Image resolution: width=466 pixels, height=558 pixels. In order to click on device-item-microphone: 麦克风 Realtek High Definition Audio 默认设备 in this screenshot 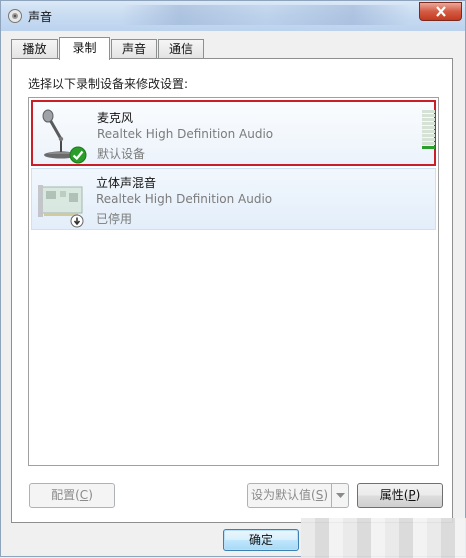, I will do `click(233, 133)`.